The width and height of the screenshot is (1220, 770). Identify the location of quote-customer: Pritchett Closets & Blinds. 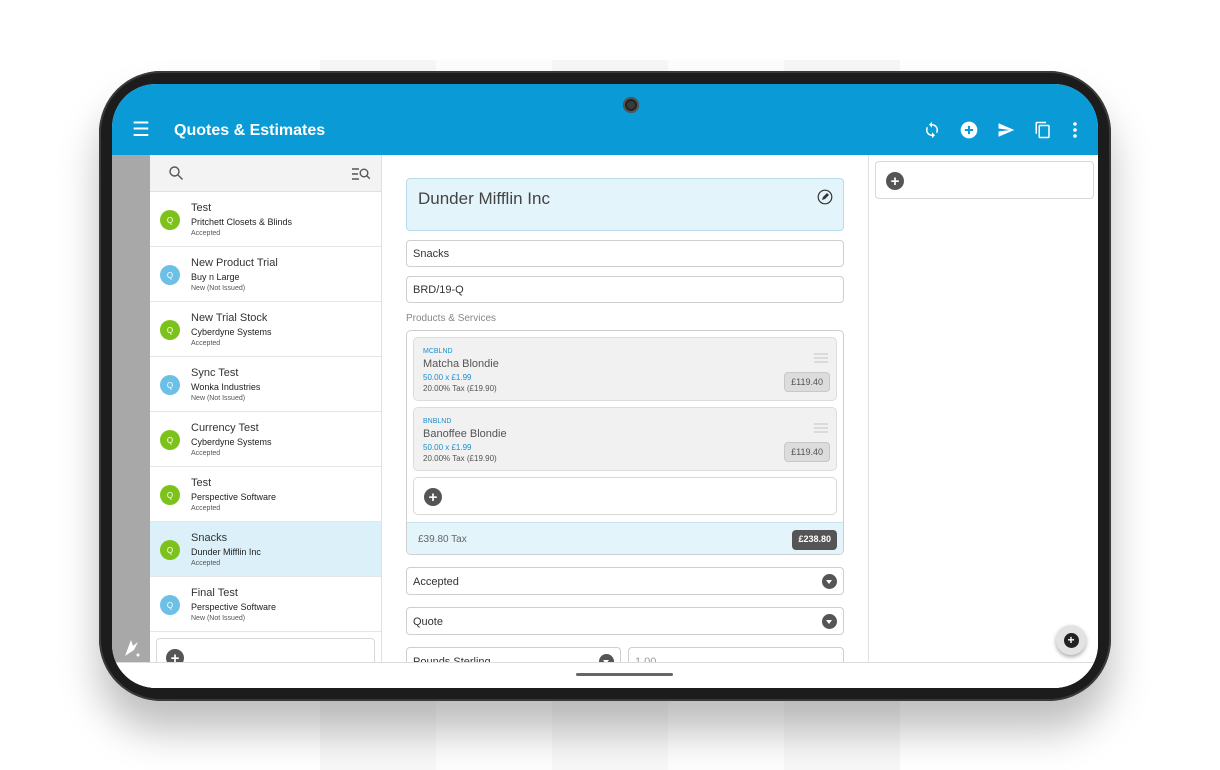
(242, 222).